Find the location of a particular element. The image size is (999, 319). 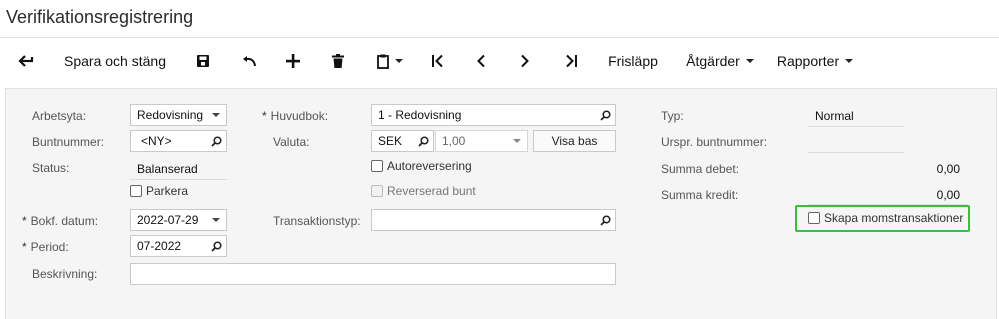

release-button: Frisläpp is located at coordinates (633, 61).